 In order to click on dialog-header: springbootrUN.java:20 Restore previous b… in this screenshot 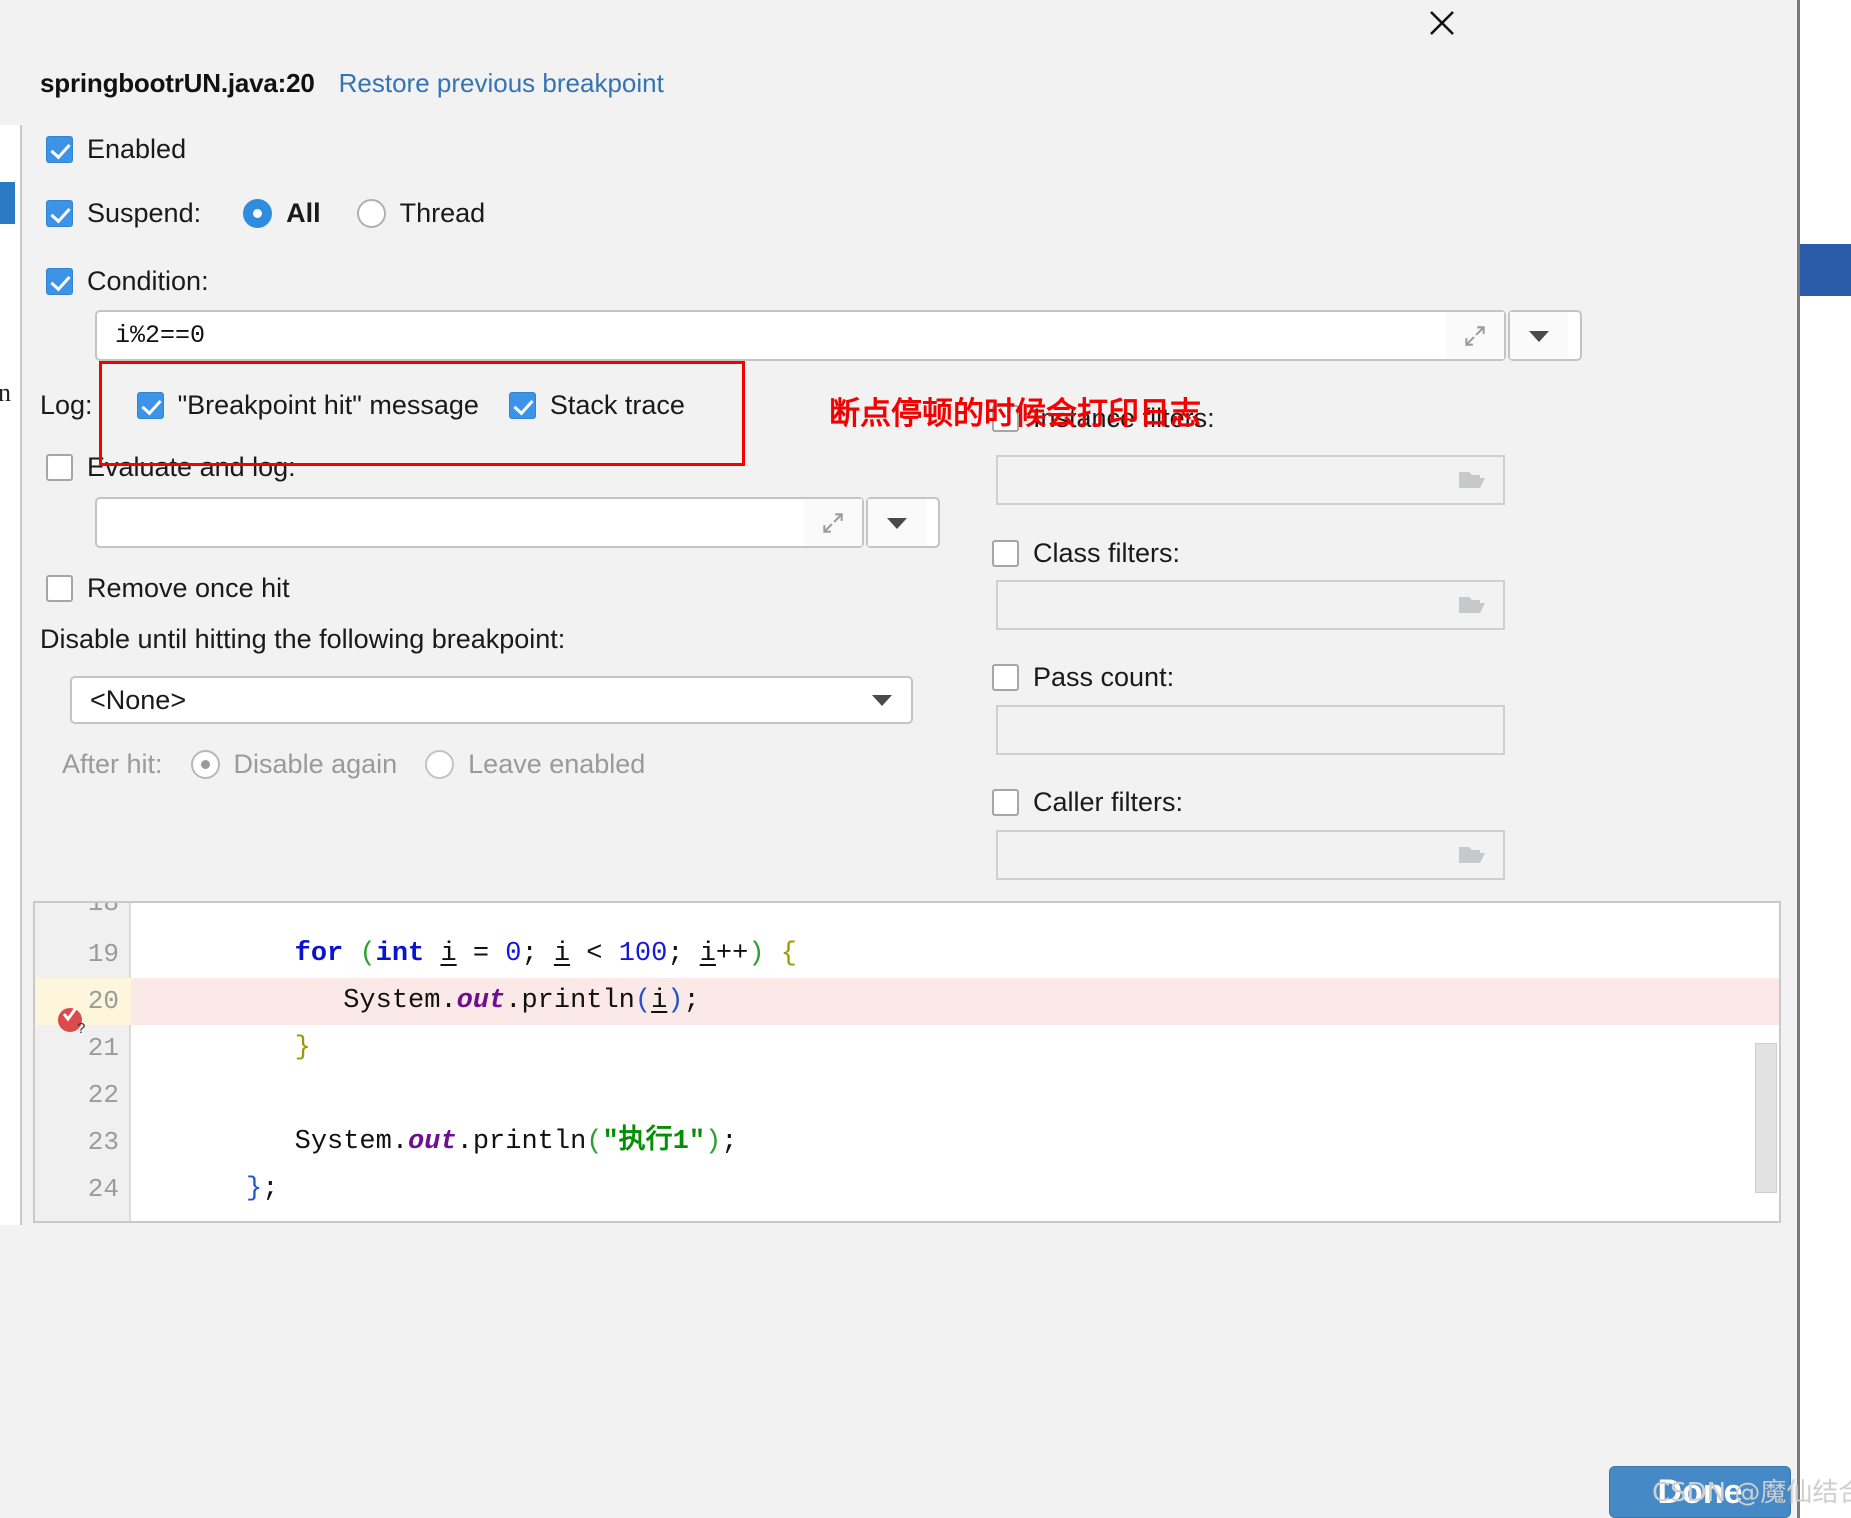, I will do `click(352, 83)`.